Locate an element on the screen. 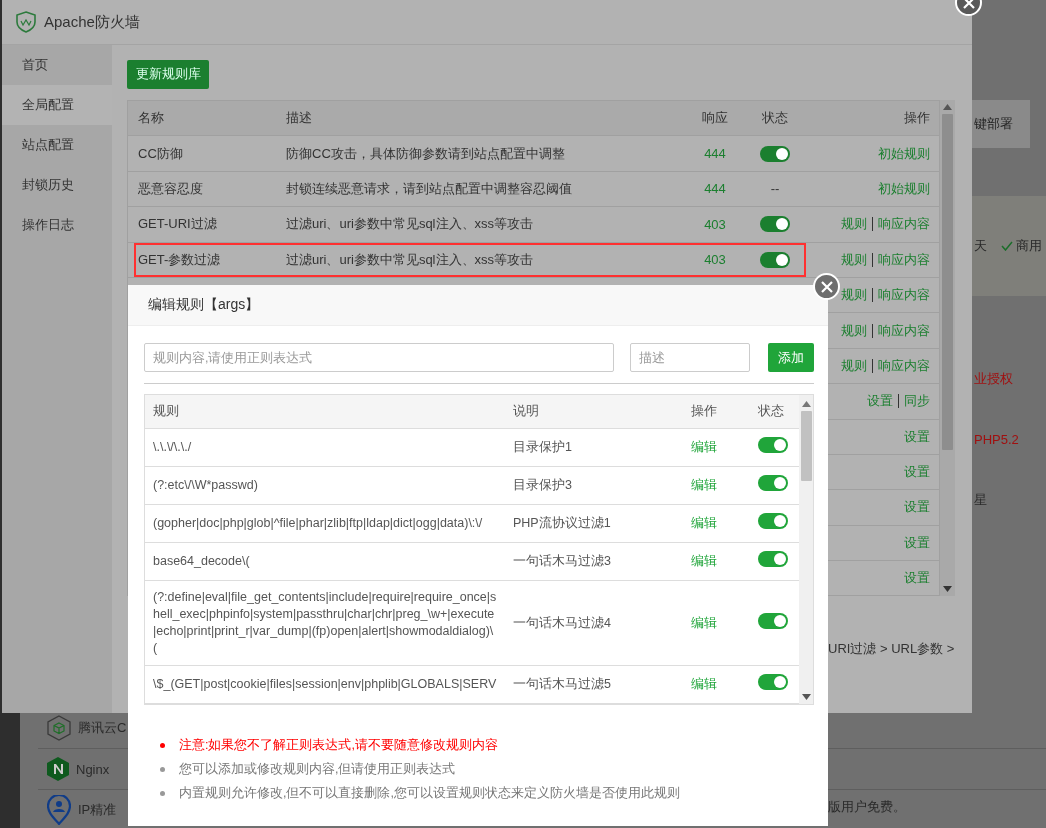 Image resolution: width=1046 pixels, height=828 pixels. rule-pattern: base64_decode\( is located at coordinates (201, 561).